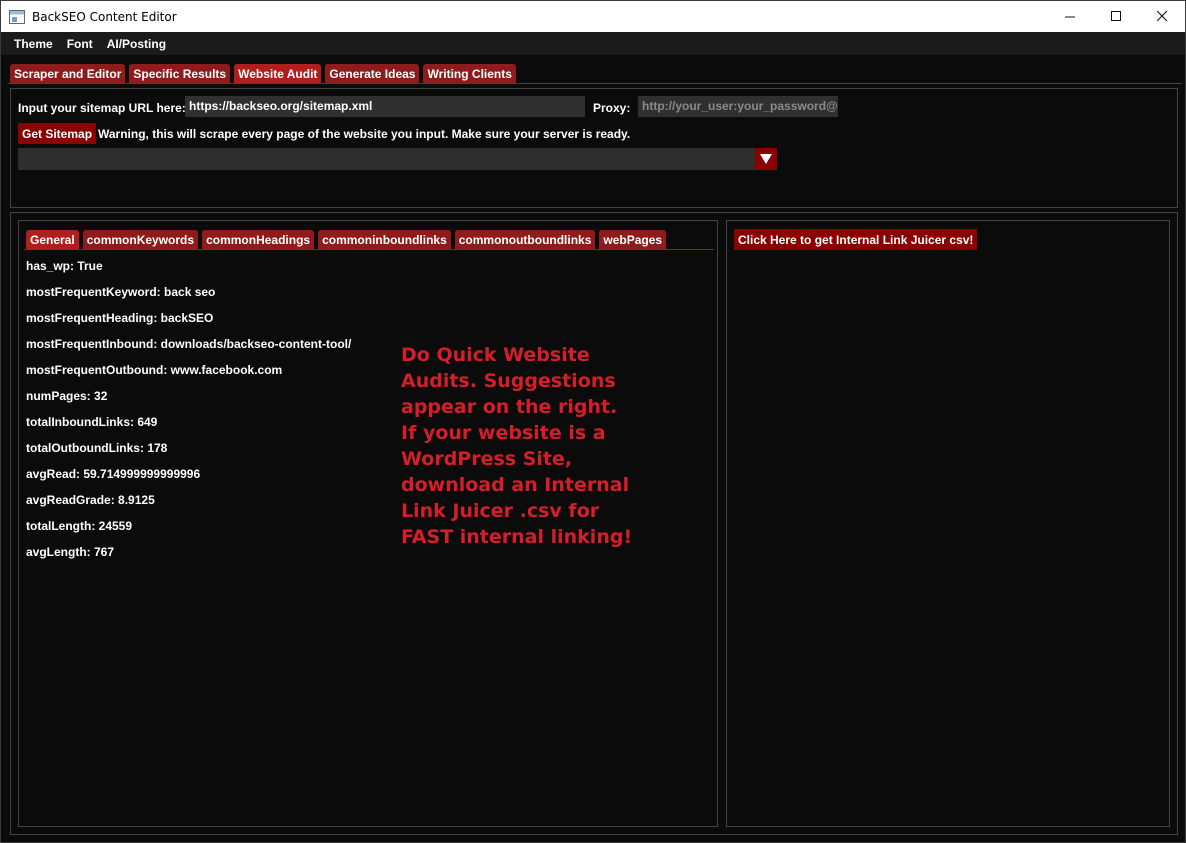 The width and height of the screenshot is (1186, 843). Describe the element at coordinates (469, 73) in the screenshot. I see `tab-writing-clients: Writing Clients` at that location.